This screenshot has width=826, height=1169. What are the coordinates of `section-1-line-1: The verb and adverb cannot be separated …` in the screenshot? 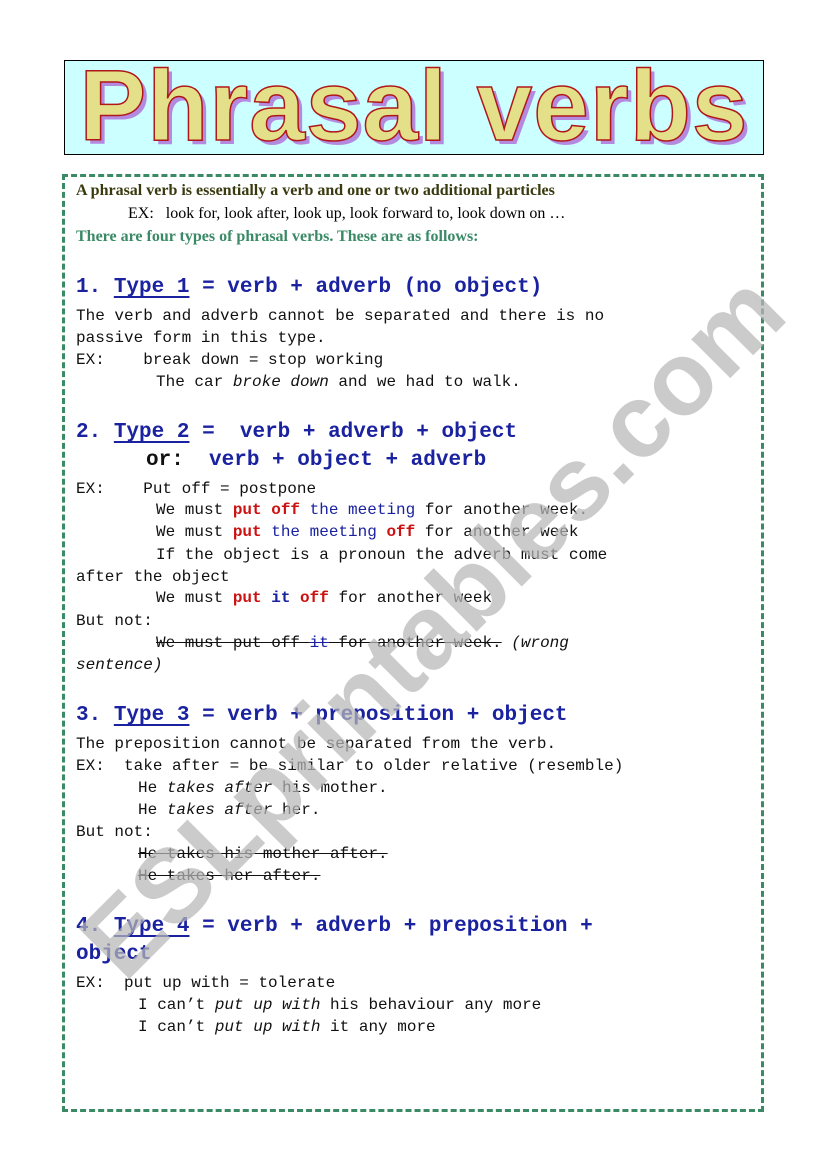 It's located at (340, 316).